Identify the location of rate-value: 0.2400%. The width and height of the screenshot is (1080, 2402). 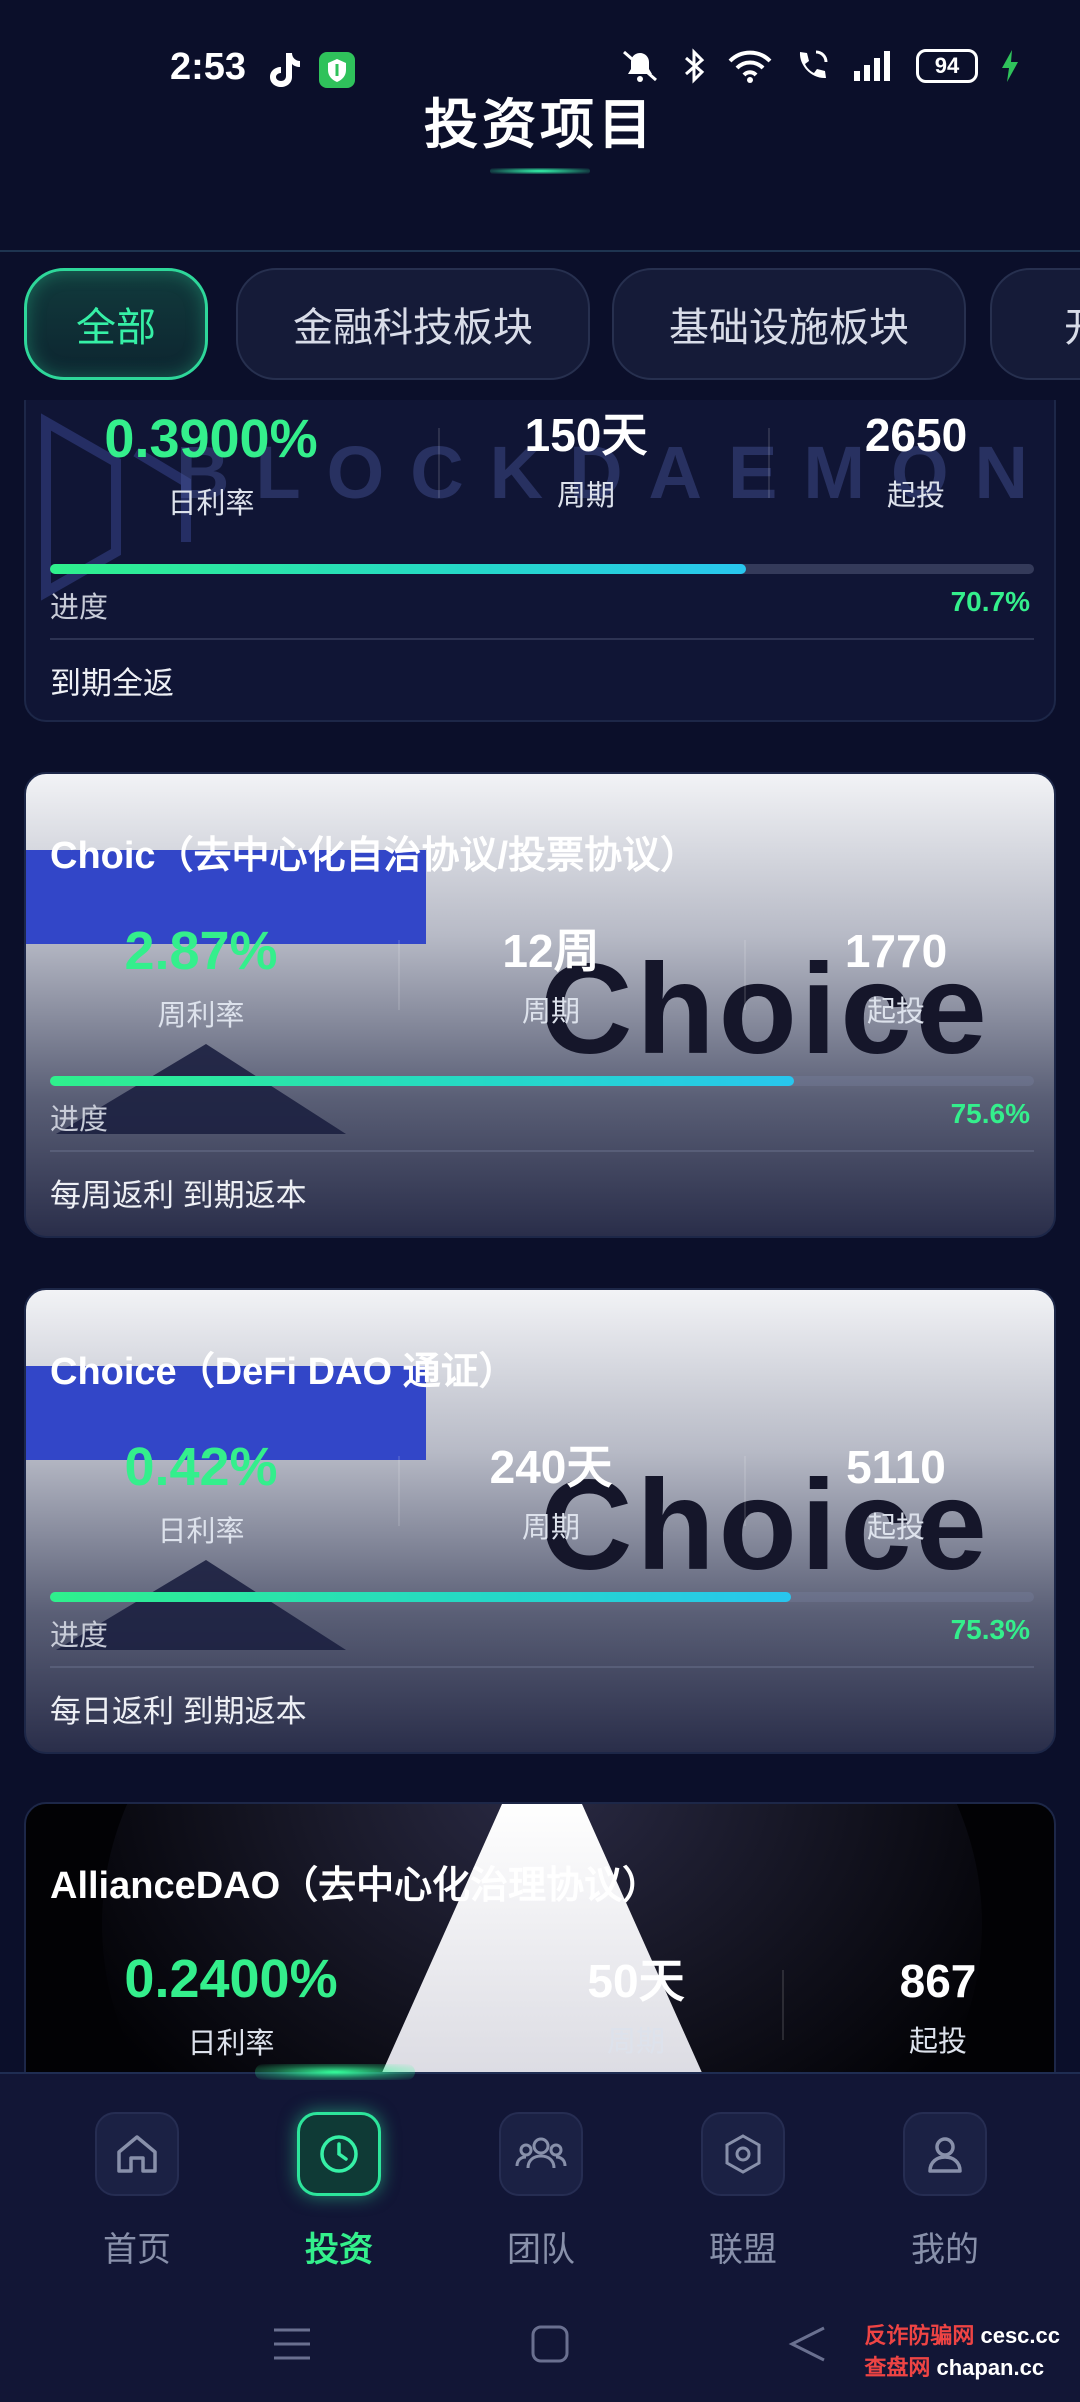
(231, 1979).